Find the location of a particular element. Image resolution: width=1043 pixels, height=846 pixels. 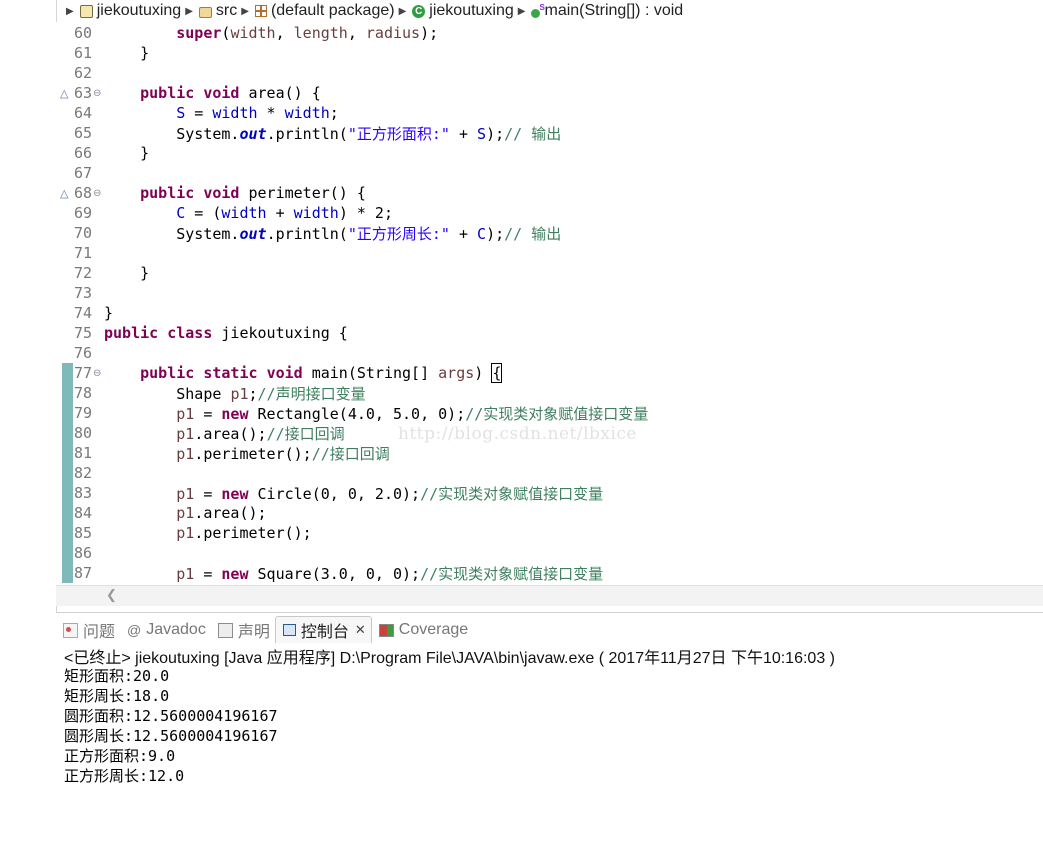

scroll-left-icon: ❮ is located at coordinates (111, 595).